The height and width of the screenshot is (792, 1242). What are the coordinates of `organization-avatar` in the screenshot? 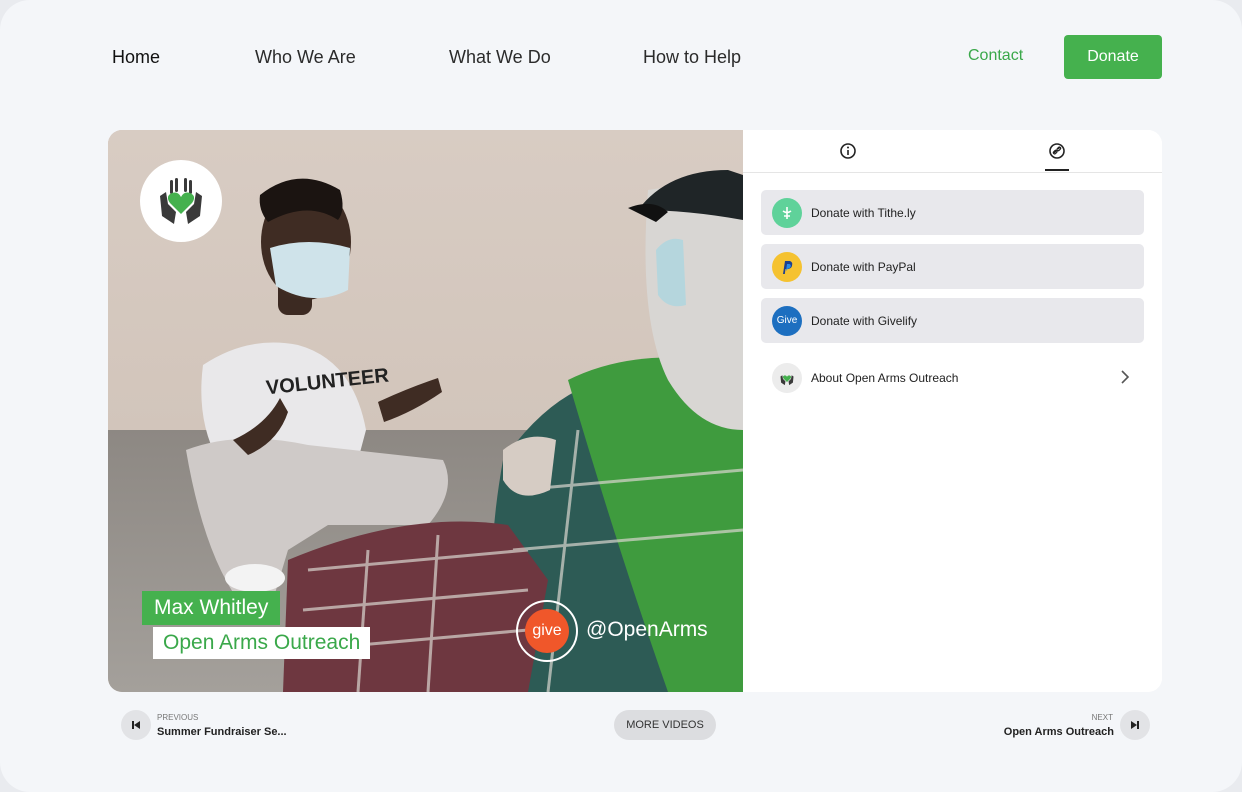 It's located at (787, 378).